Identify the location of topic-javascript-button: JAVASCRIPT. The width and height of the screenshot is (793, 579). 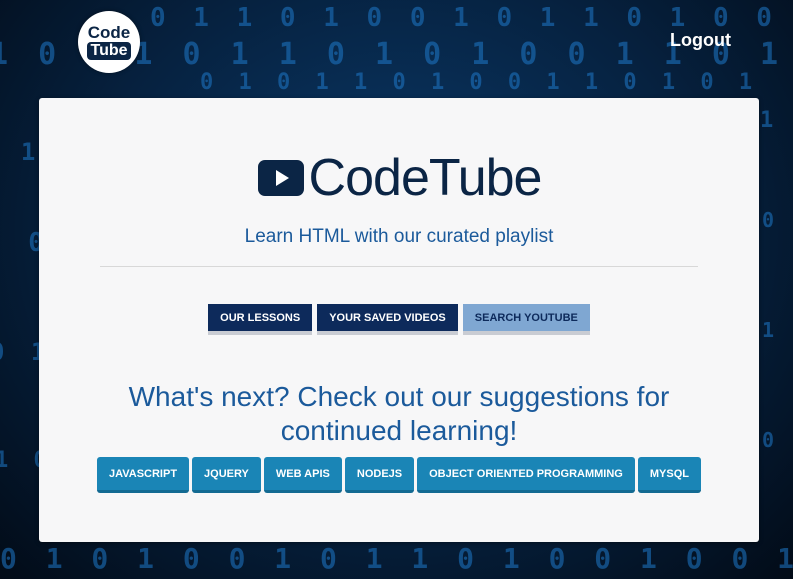
(143, 475).